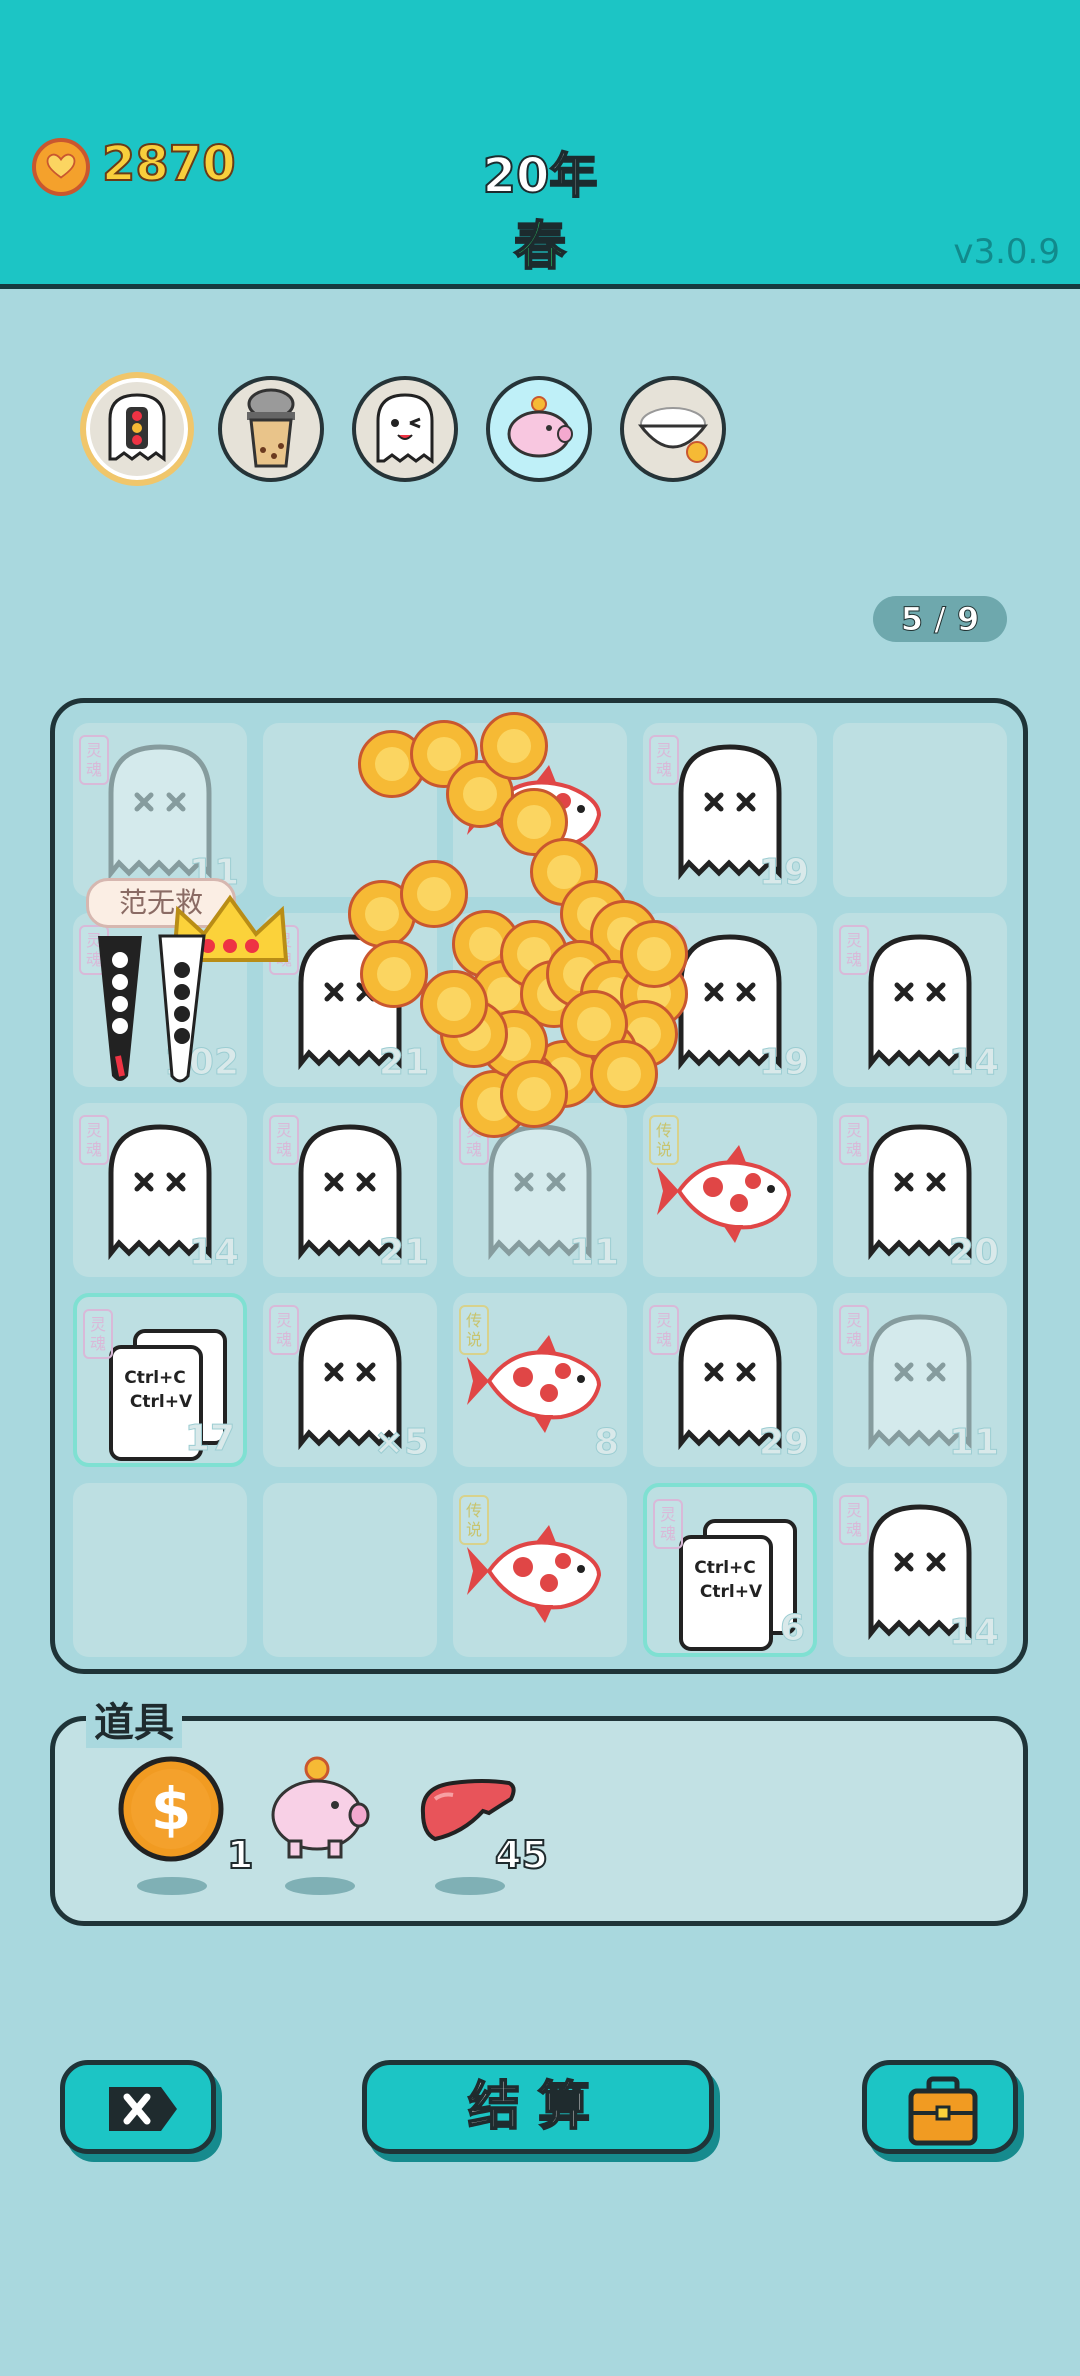 This screenshot has width=1080, height=2376. What do you see at coordinates (730, 1380) in the screenshot?
I see `board-cell: 灵魂 29` at bounding box center [730, 1380].